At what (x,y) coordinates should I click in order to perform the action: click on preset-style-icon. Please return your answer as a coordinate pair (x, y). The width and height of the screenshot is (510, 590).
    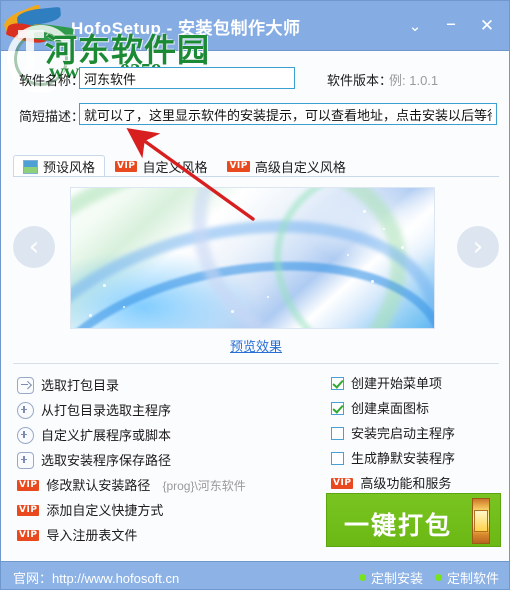
    Looking at the image, I should click on (30, 166).